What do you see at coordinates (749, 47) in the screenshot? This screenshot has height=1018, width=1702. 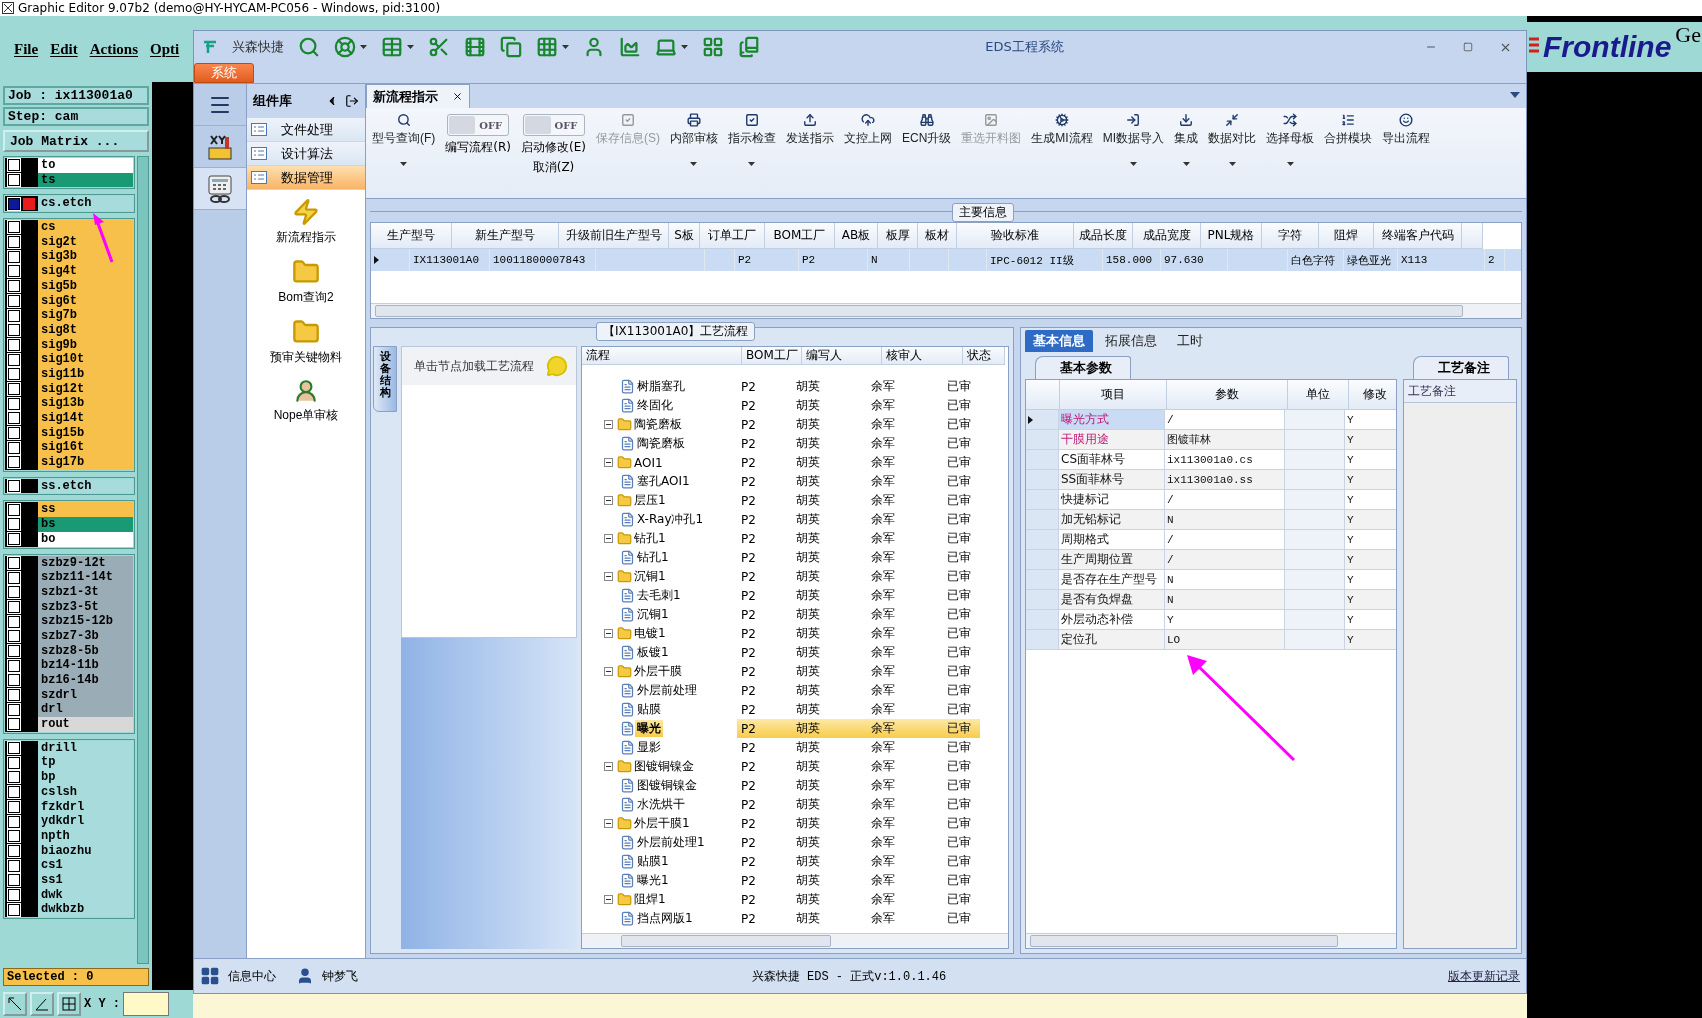 I see `book-copy-icon` at bounding box center [749, 47].